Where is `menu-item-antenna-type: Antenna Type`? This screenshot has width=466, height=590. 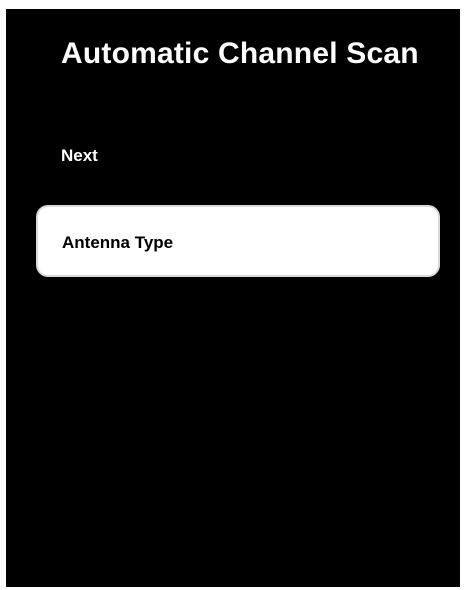
menu-item-antenna-type: Antenna Type is located at coordinates (238, 241).